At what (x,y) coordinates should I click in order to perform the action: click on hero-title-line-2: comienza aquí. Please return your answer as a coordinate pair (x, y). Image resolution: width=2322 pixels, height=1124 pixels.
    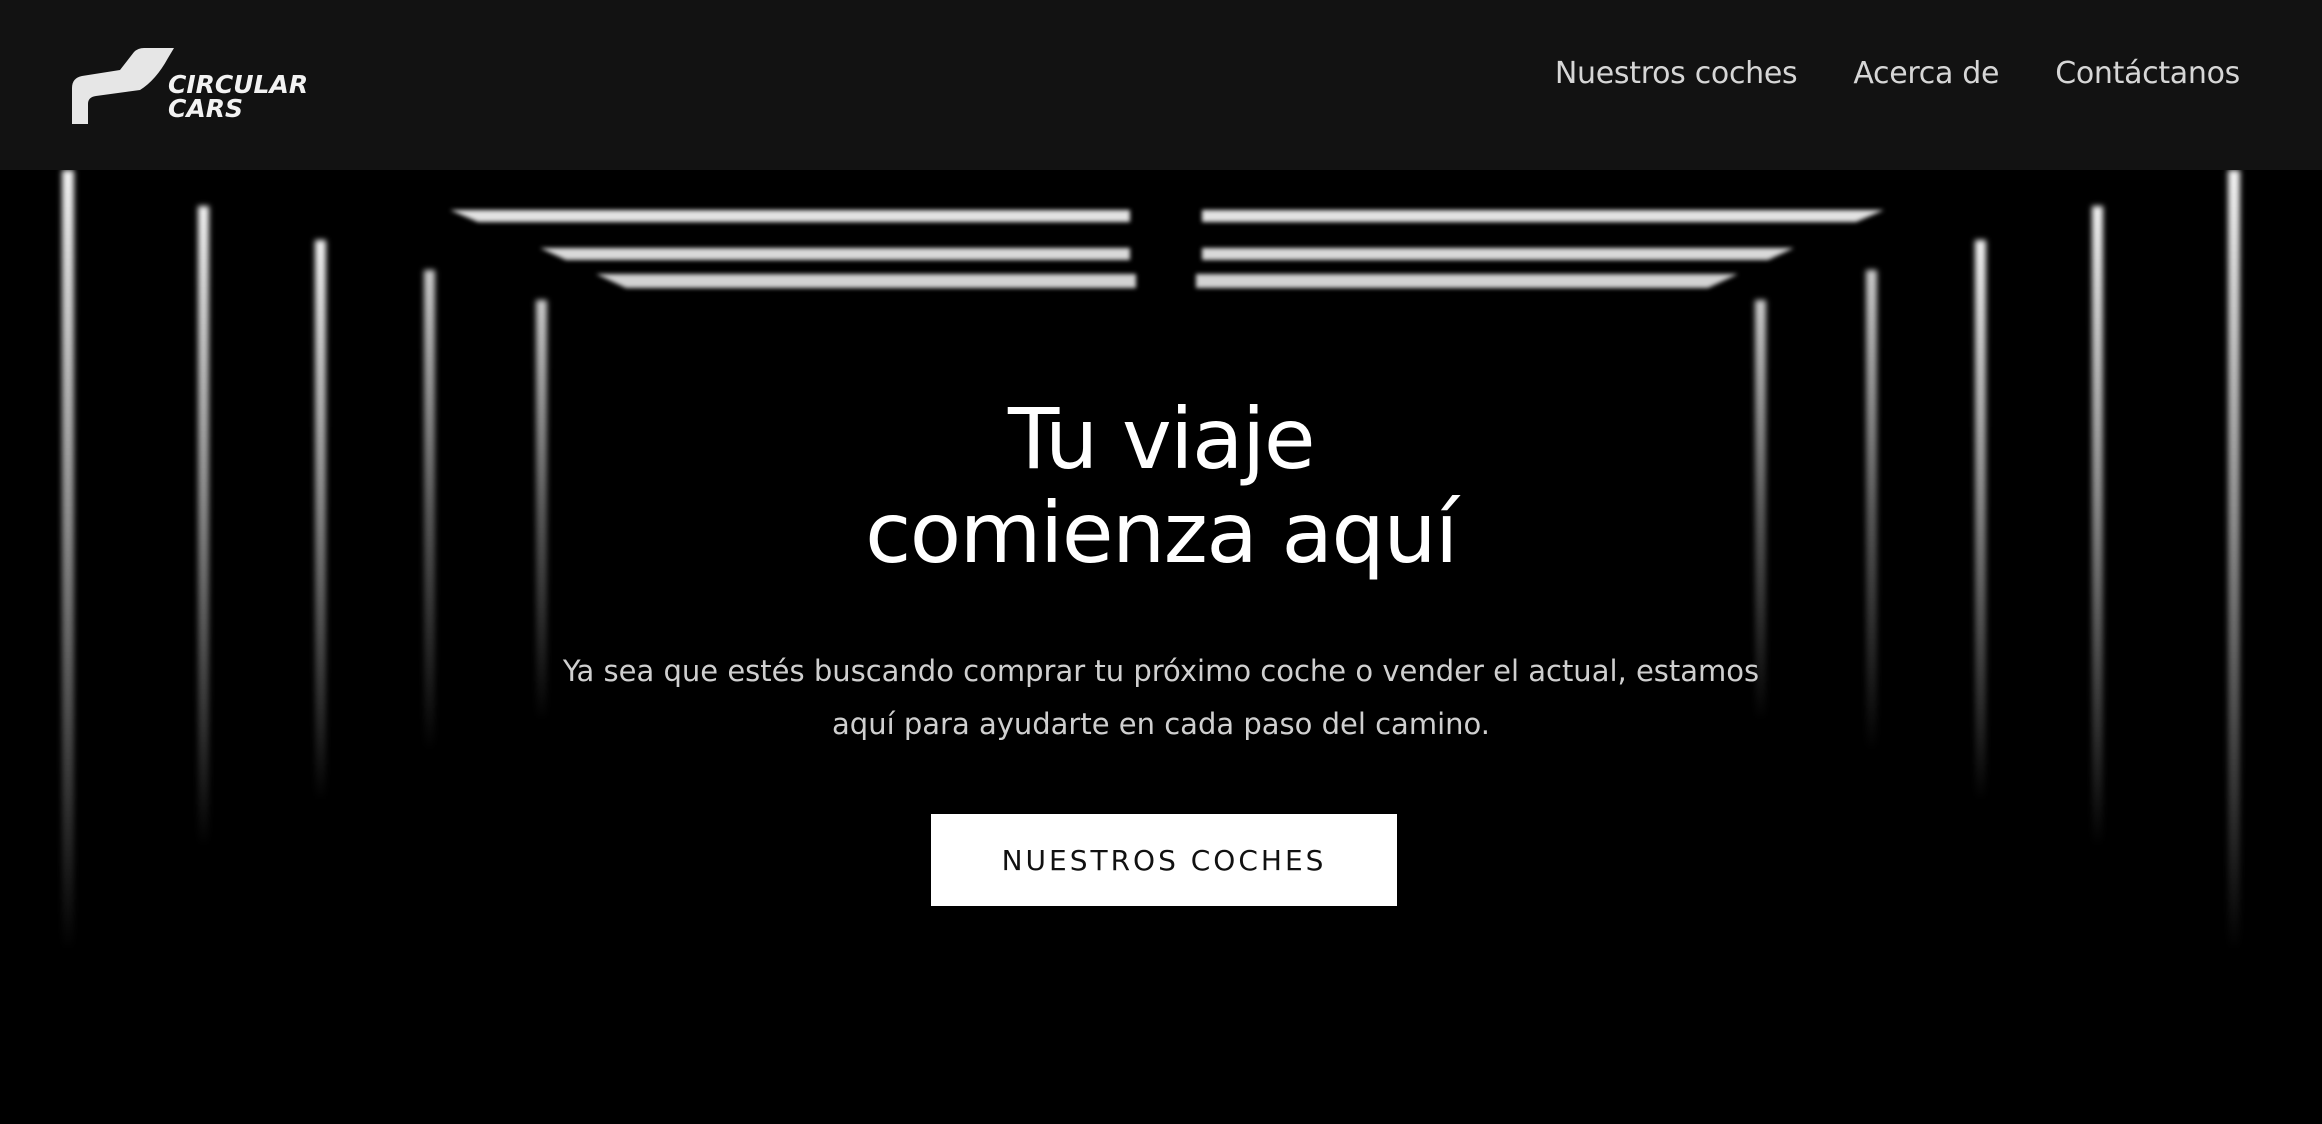
    Looking at the image, I should click on (1161, 533).